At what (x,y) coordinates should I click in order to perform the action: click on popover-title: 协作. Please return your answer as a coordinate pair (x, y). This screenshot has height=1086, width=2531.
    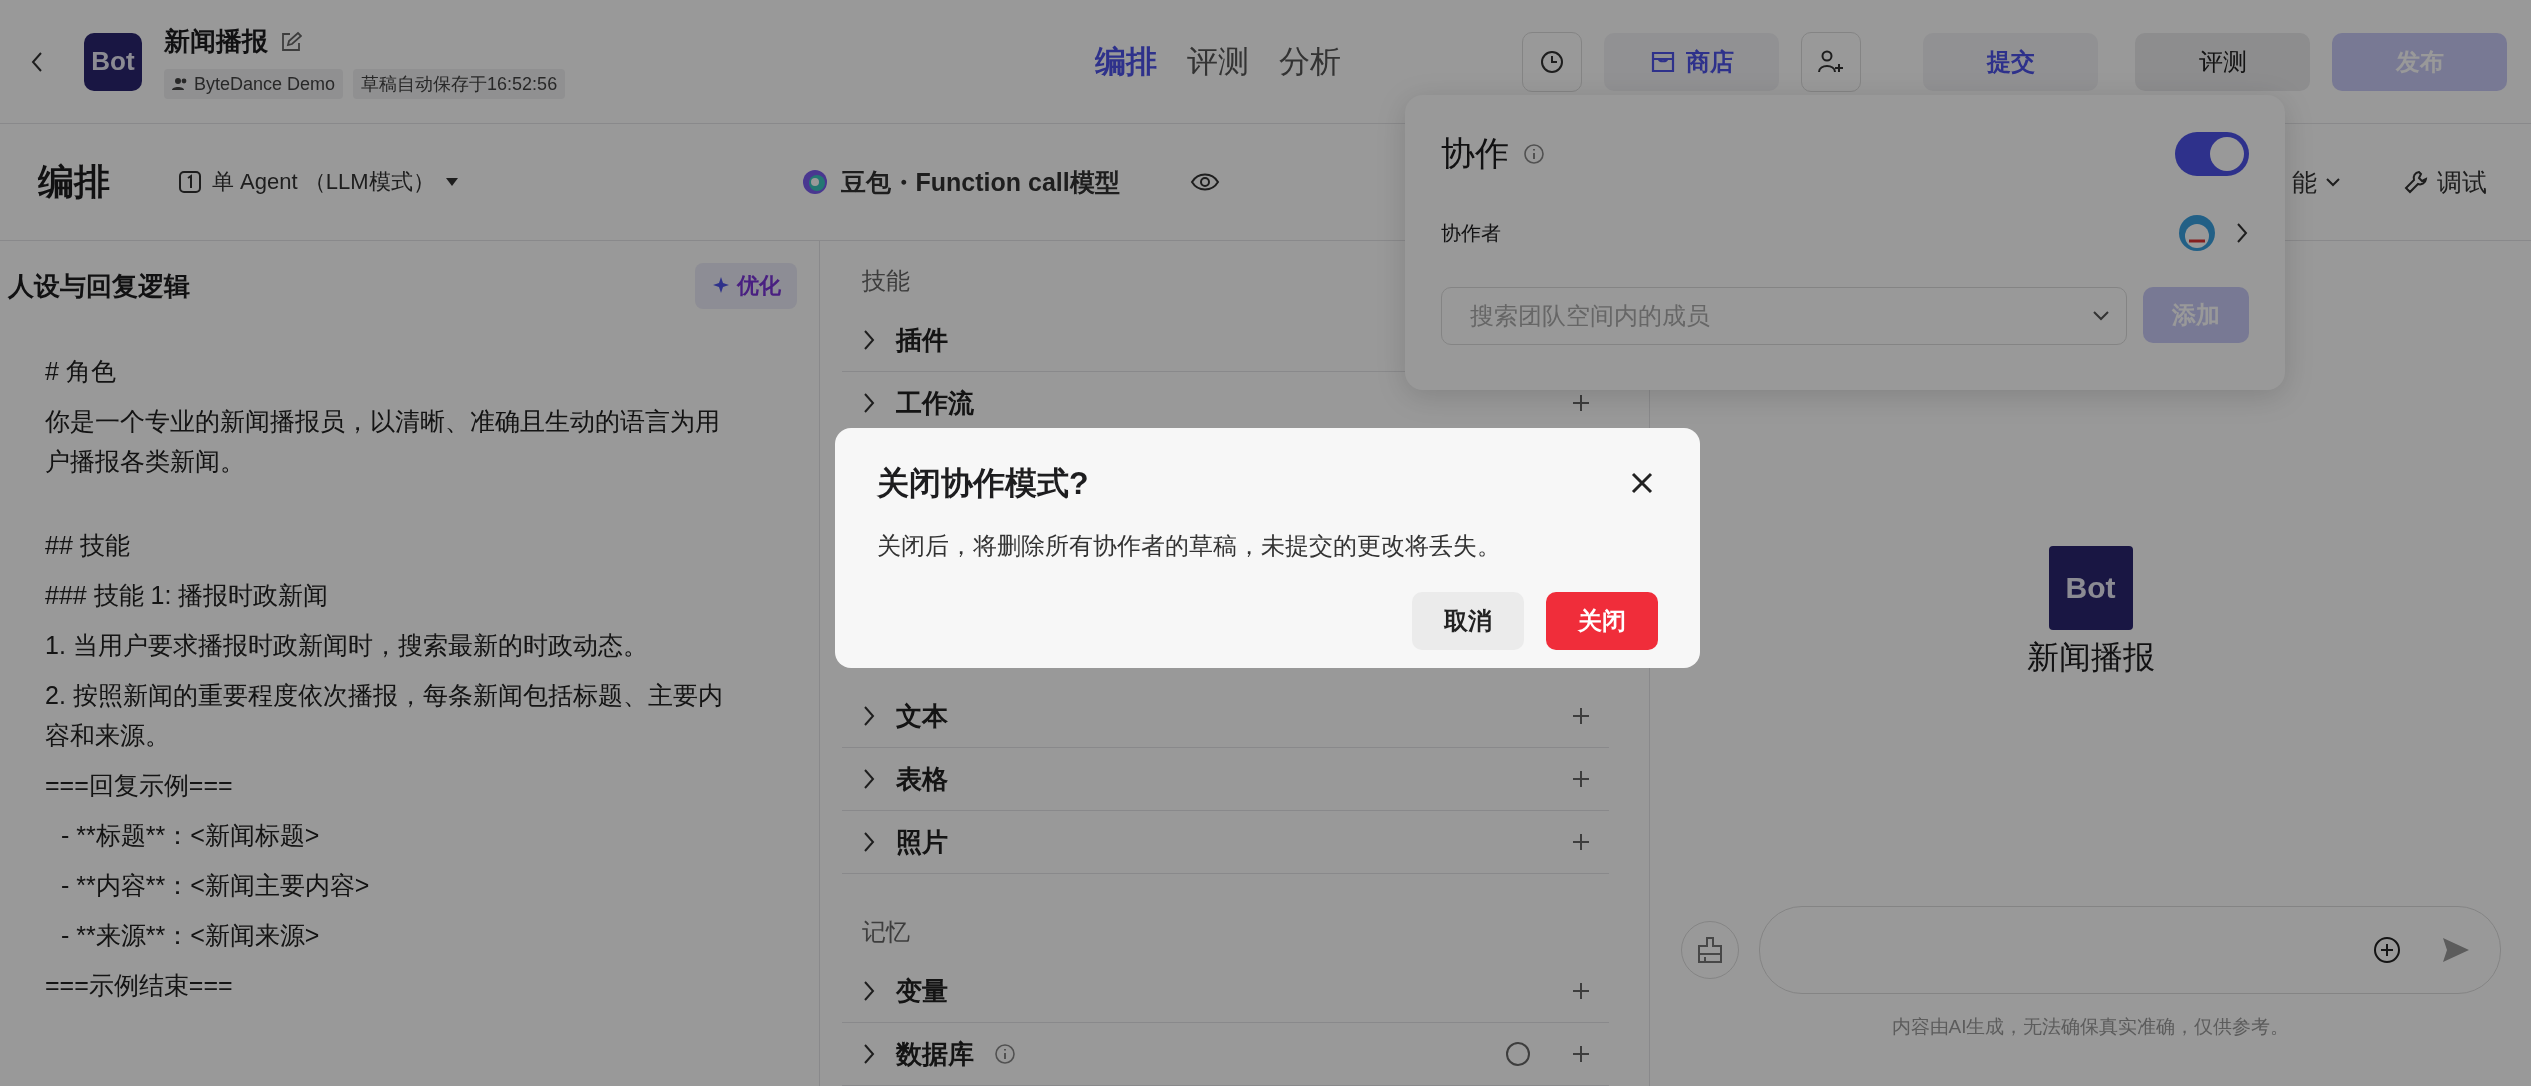
    Looking at the image, I should click on (1475, 153).